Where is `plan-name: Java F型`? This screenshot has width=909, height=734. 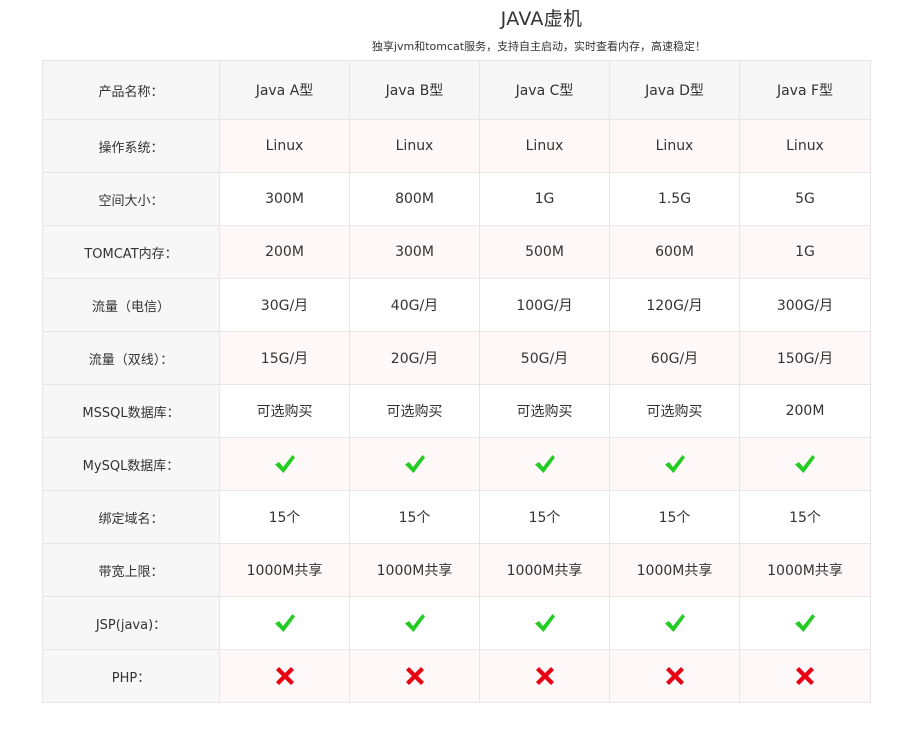
plan-name: Java F型 is located at coordinates (805, 90).